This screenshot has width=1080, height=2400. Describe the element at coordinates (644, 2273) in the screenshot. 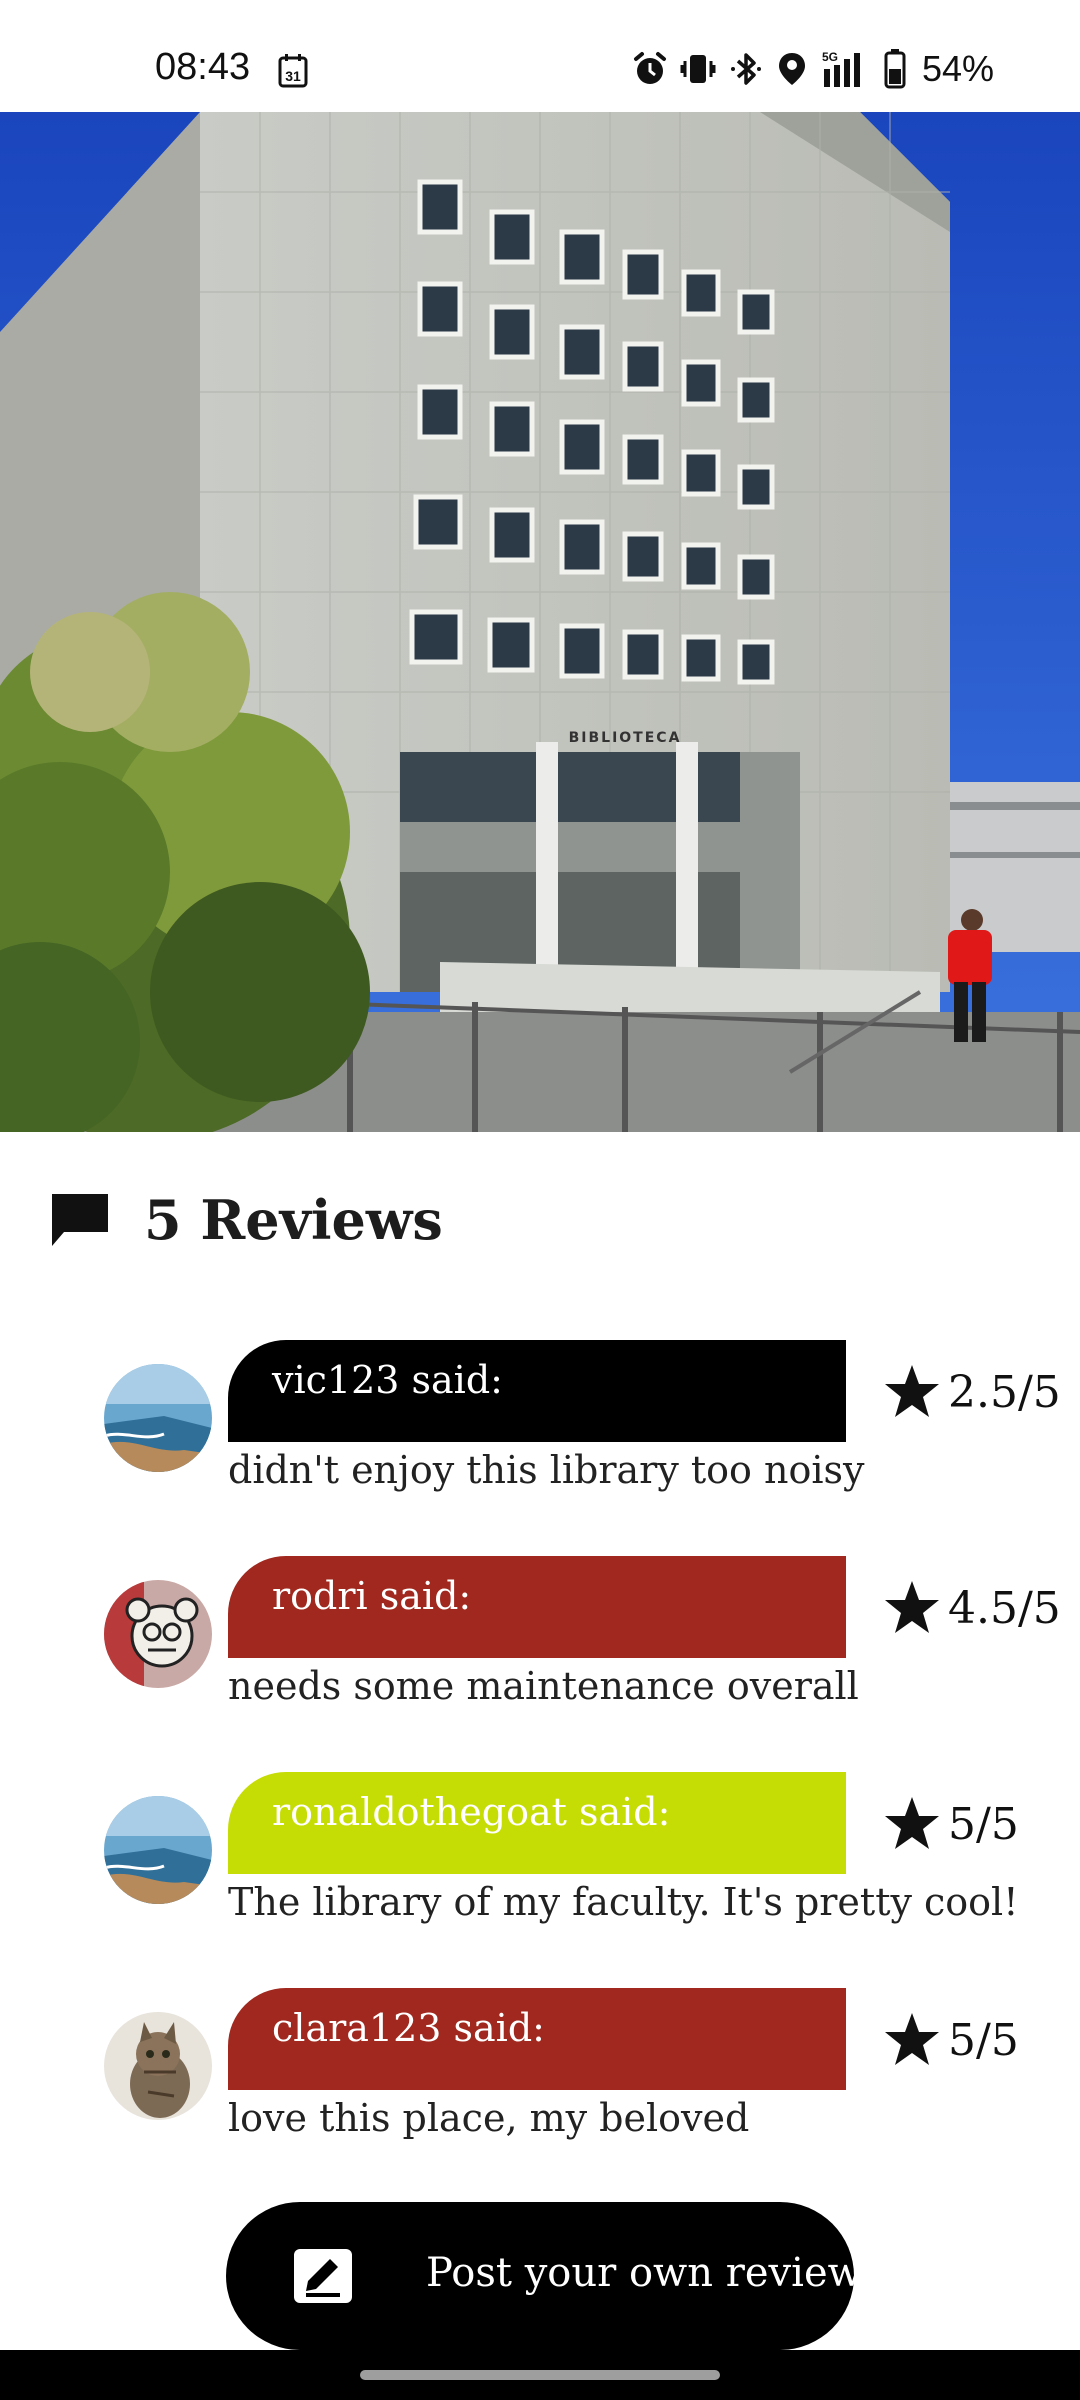

I see `post-review-label: Post your own review` at that location.